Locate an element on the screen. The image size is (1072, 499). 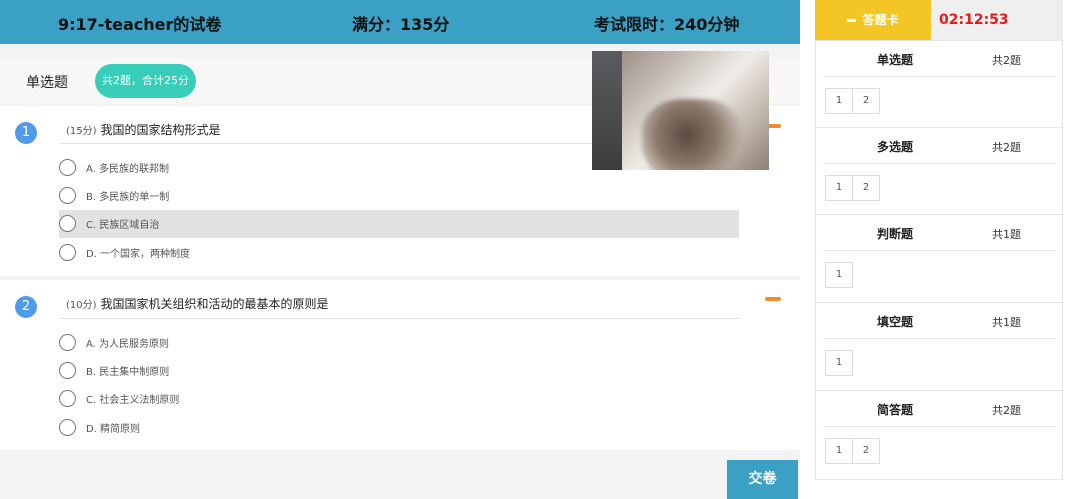
answer-option: B. 多民族的单一制 is located at coordinates (399, 196).